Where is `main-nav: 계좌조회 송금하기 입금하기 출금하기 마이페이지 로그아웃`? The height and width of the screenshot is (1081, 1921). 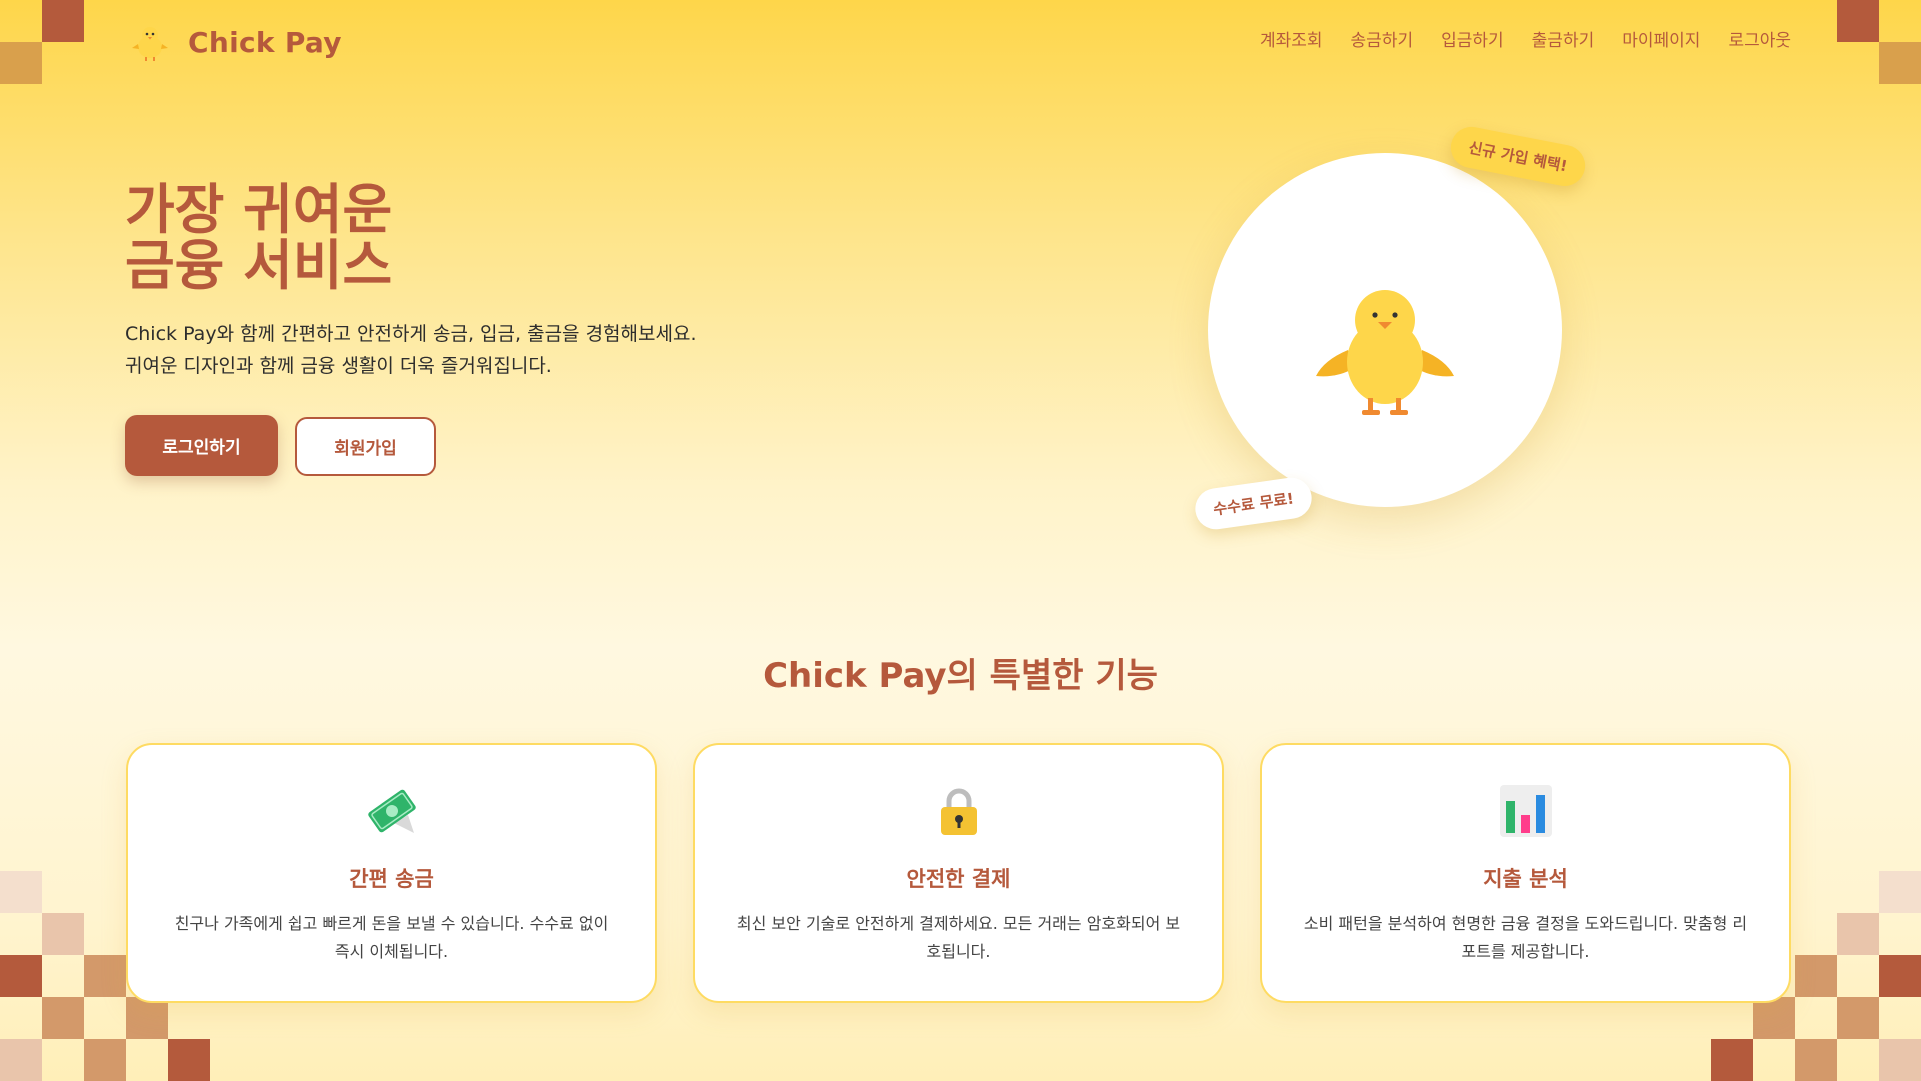 main-nav: 계좌조회 송금하기 입금하기 출금하기 마이페이지 로그아웃 is located at coordinates (1525, 38).